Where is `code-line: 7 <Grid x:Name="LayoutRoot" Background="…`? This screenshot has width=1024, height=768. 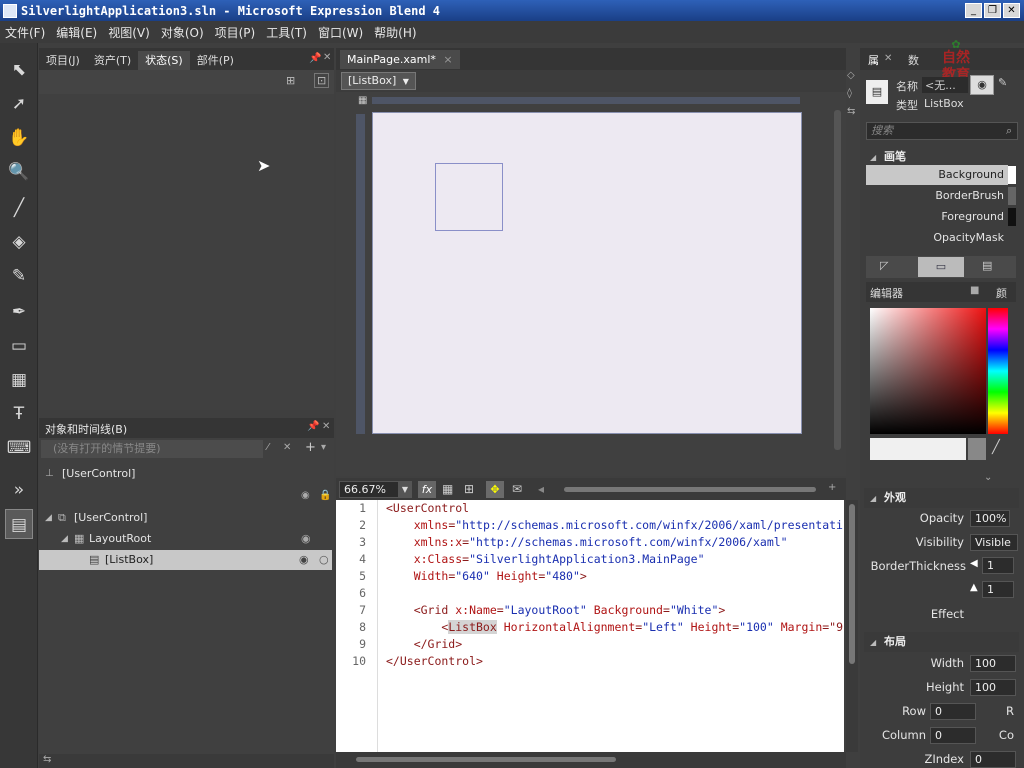
code-line: 7 <Grid x:Name="LayoutRoot" Background="… is located at coordinates (590, 610).